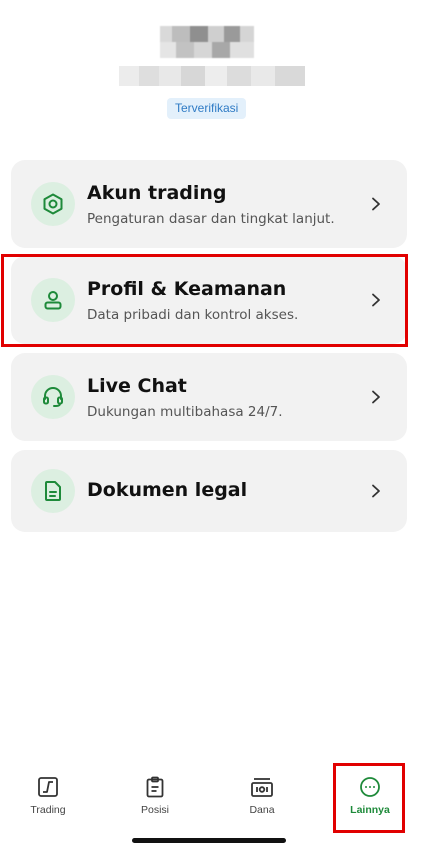 The width and height of the screenshot is (423, 853). Describe the element at coordinates (53, 204) in the screenshot. I see `hexagon-settings-icon` at that location.